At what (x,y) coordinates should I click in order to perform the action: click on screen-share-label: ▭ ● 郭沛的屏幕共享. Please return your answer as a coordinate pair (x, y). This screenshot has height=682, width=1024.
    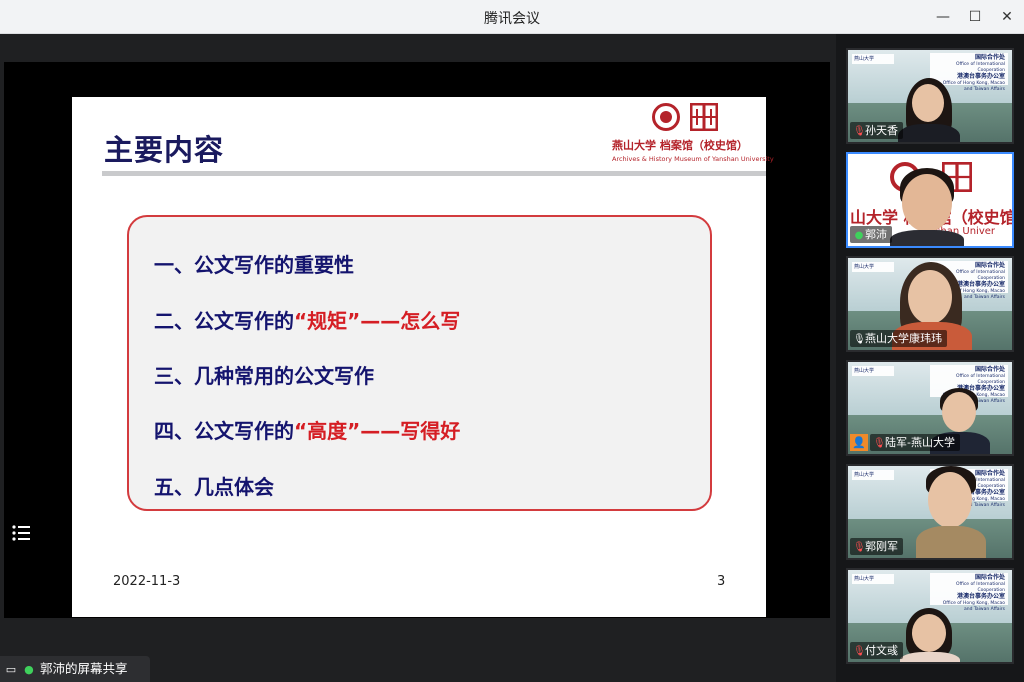
    Looking at the image, I should click on (75, 669).